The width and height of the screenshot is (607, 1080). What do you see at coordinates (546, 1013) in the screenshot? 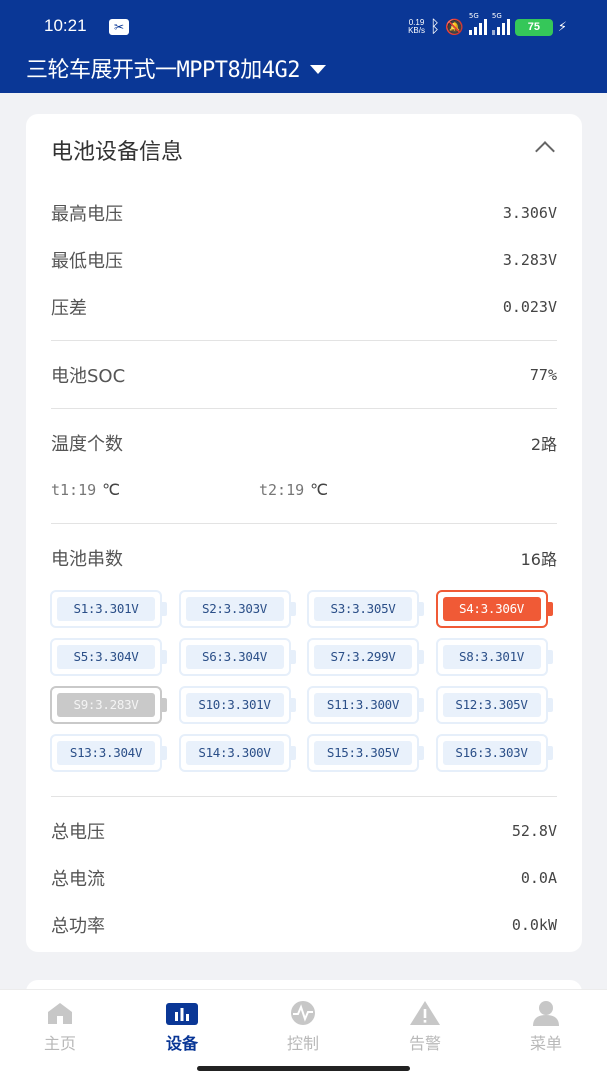
I see `menu-user-icon` at bounding box center [546, 1013].